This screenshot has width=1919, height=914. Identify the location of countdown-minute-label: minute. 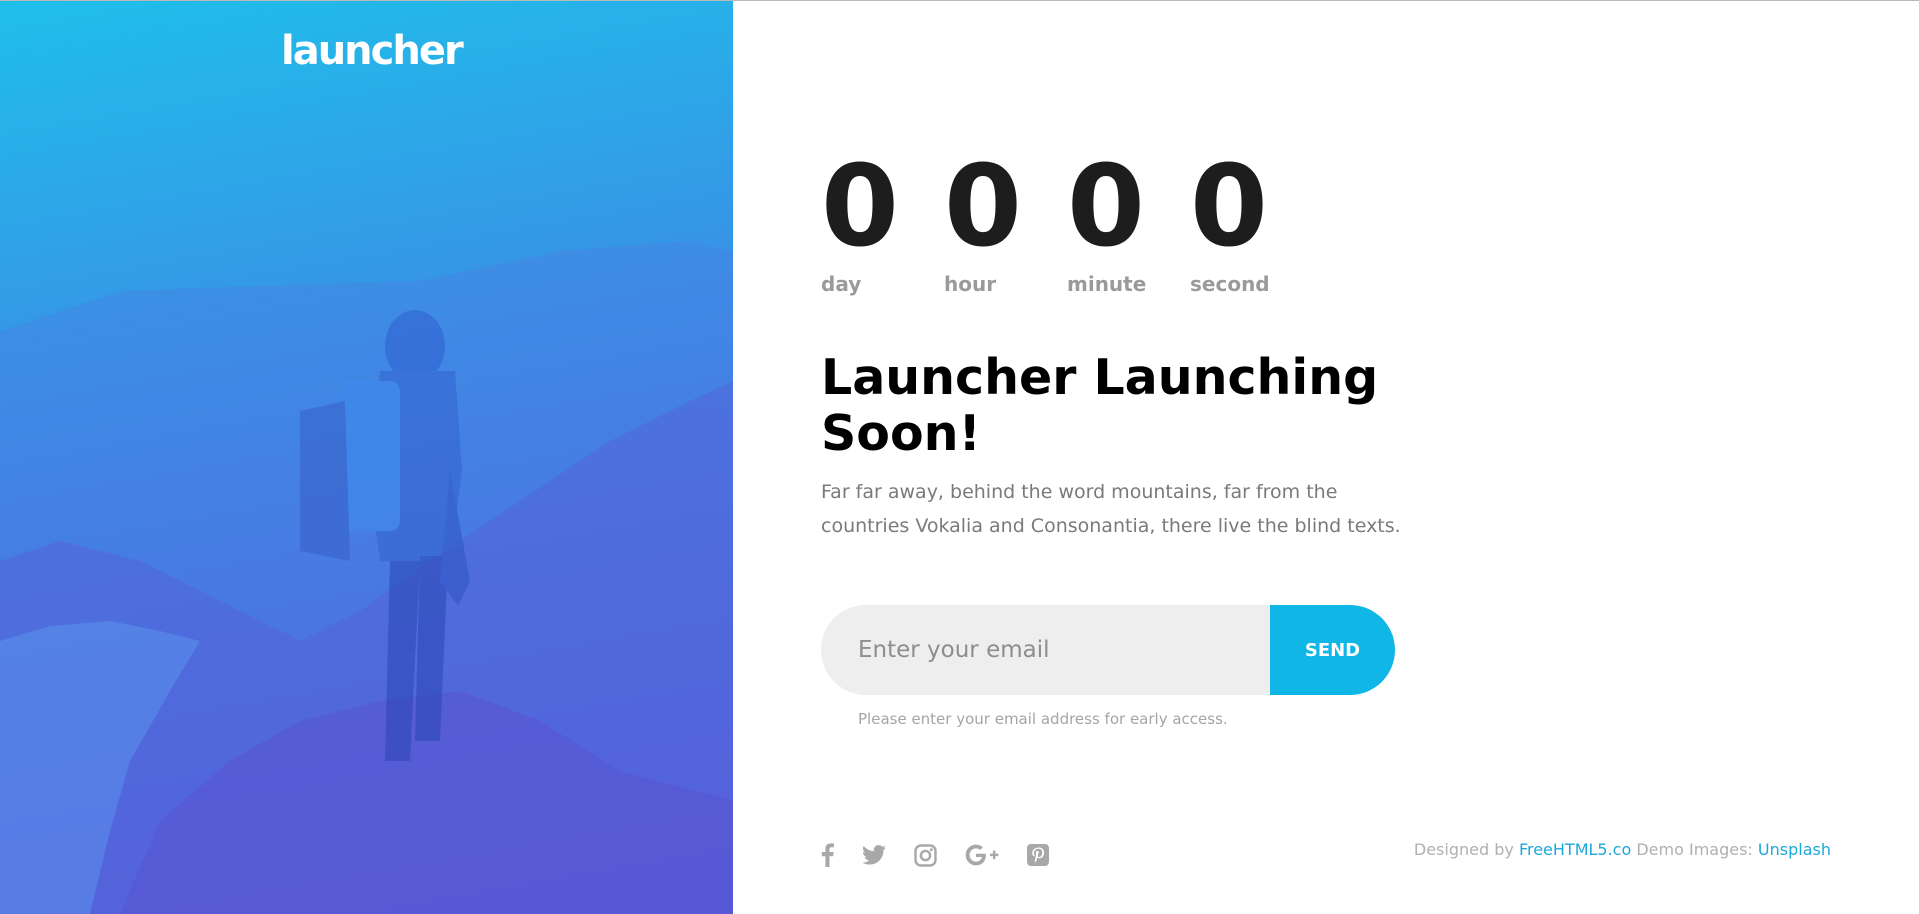
(1107, 284).